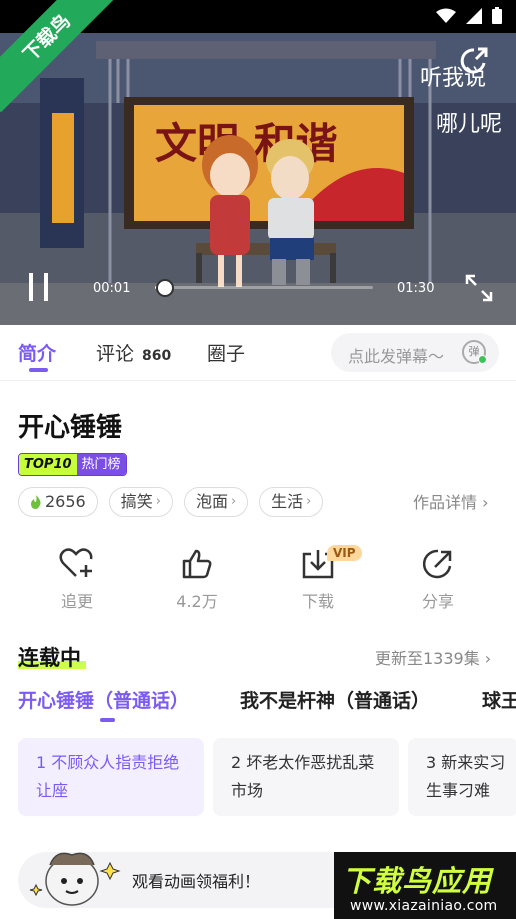 The height and width of the screenshot is (919, 516). Describe the element at coordinates (396, 356) in the screenshot. I see `danmu-placeholder: 点此发弹幕～` at that location.